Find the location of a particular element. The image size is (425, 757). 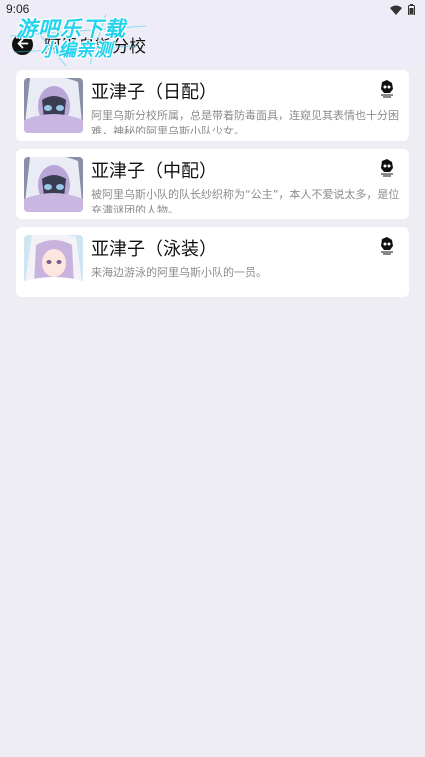

status-icons is located at coordinates (402, 9).